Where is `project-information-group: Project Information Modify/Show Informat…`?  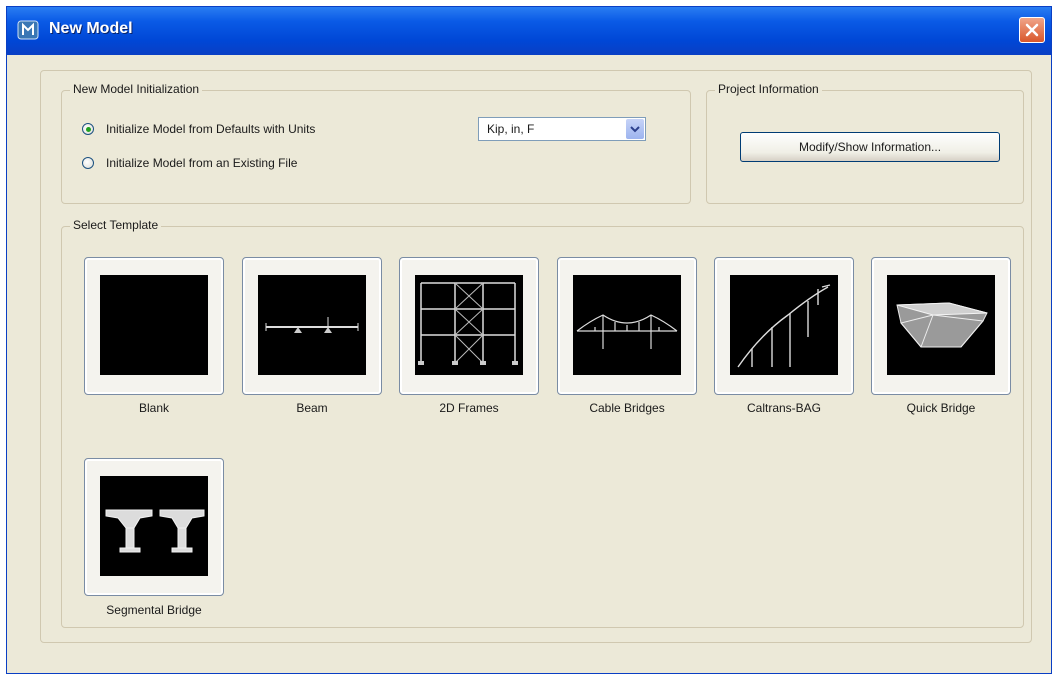 project-information-group: Project Information Modify/Show Informat… is located at coordinates (865, 143).